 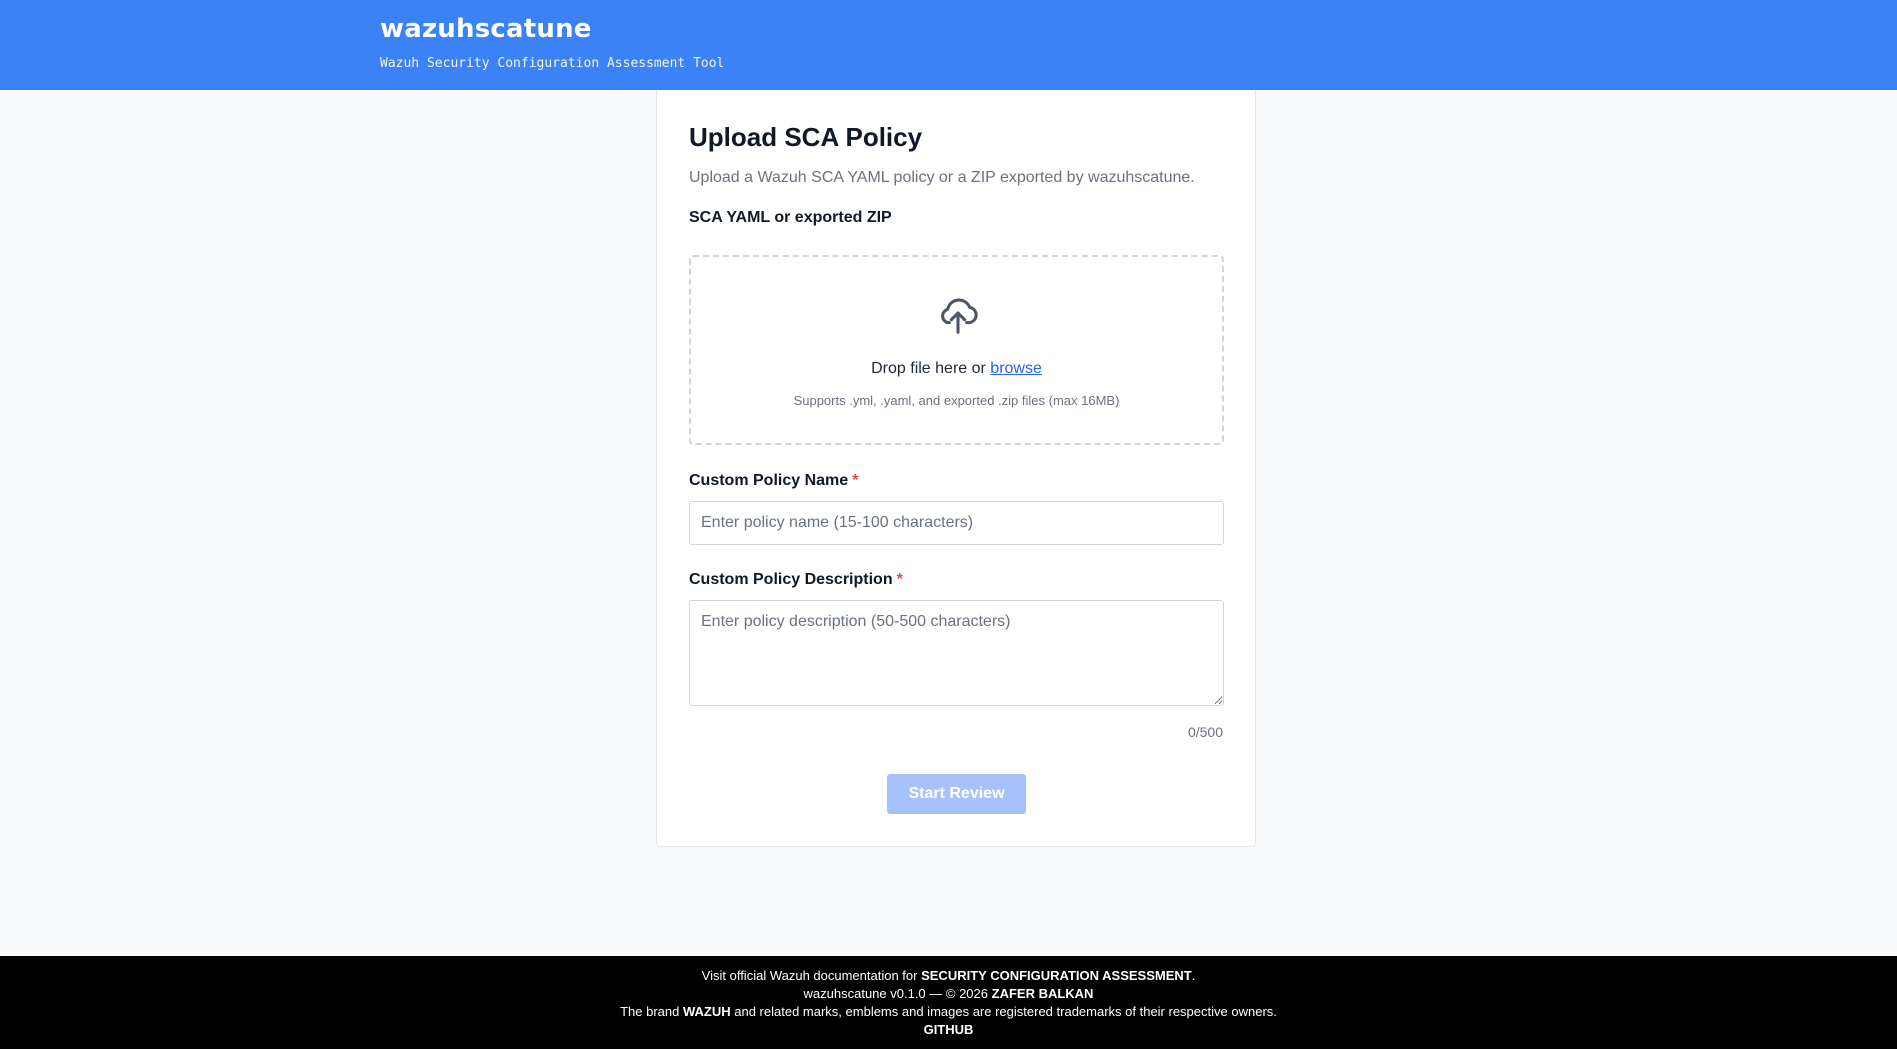 I want to click on drop-text: Drop file here or browse, so click(x=956, y=369).